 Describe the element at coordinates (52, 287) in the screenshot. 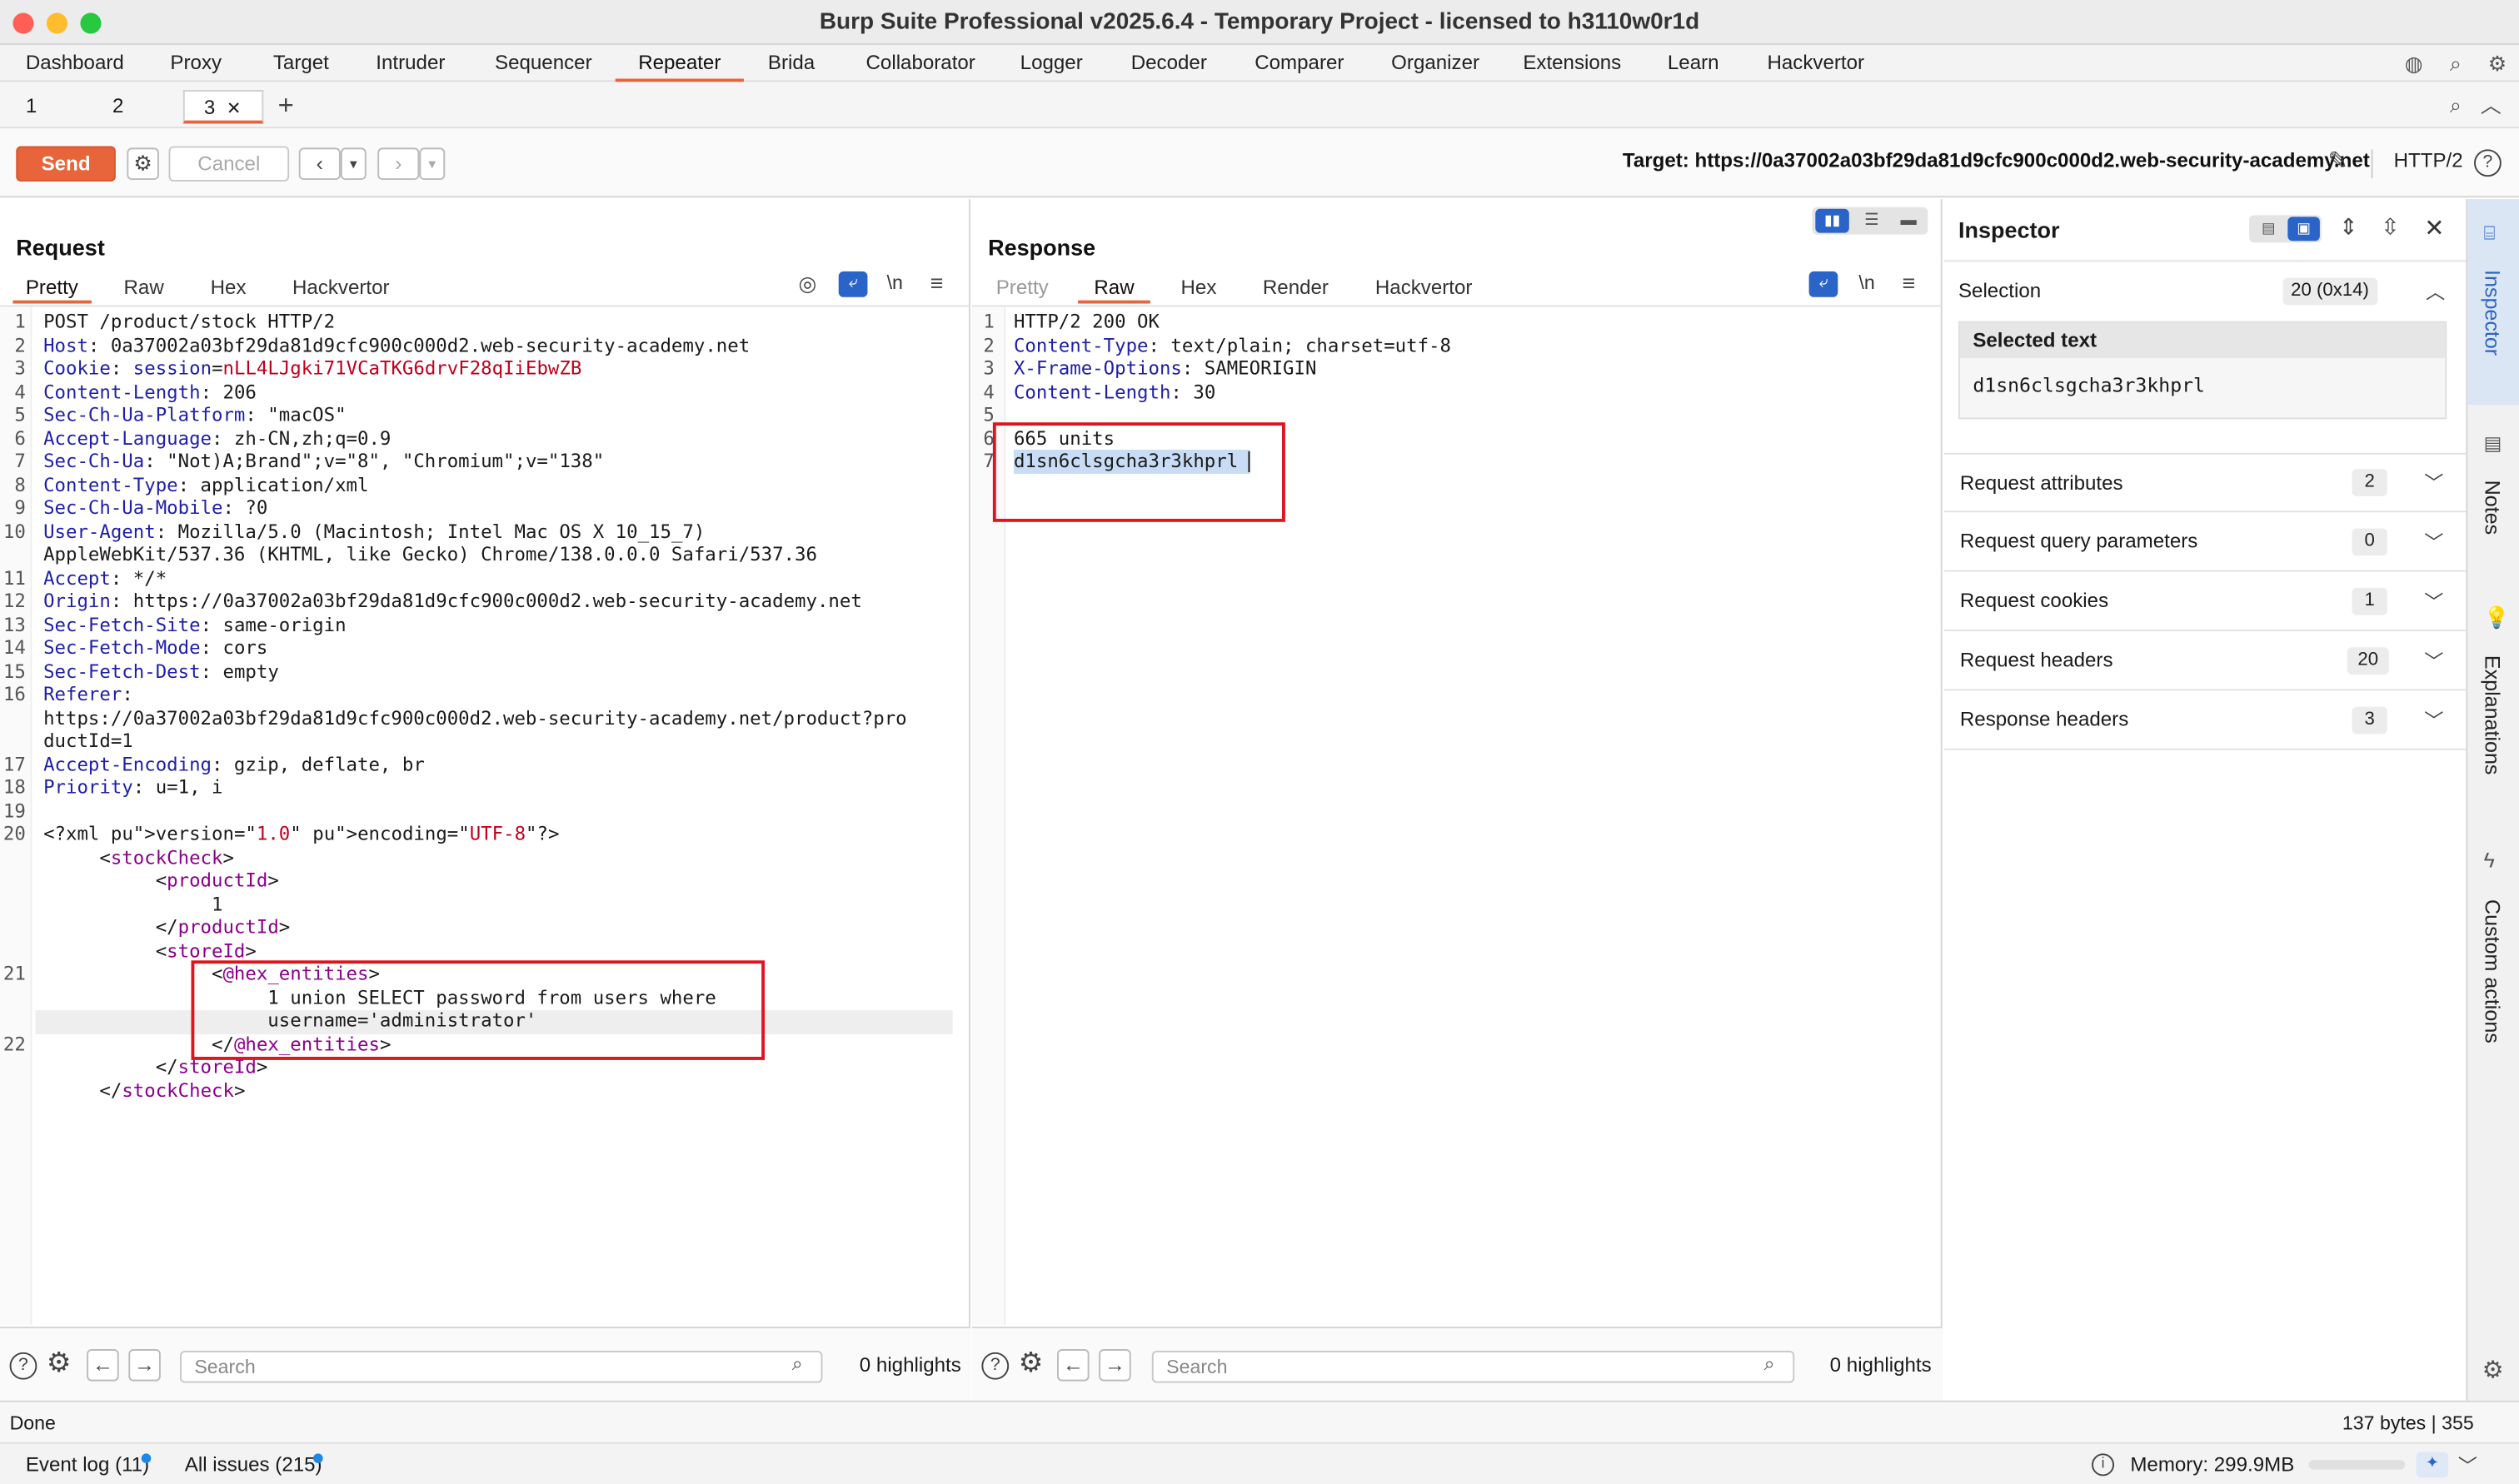

I see `request-tab-pretty: Pretty` at that location.